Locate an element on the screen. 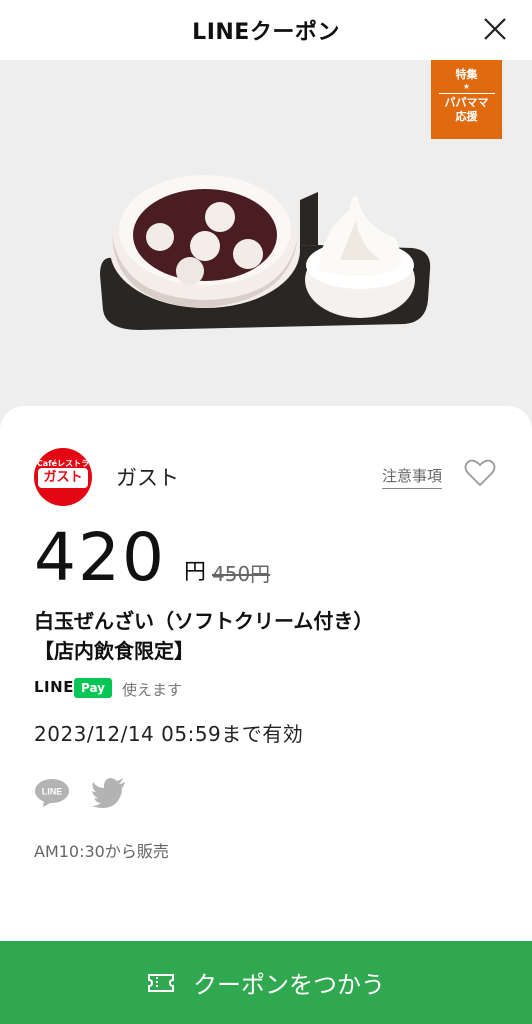 This screenshot has height=1024, width=532. page-title: LINEクーポン is located at coordinates (266, 32).